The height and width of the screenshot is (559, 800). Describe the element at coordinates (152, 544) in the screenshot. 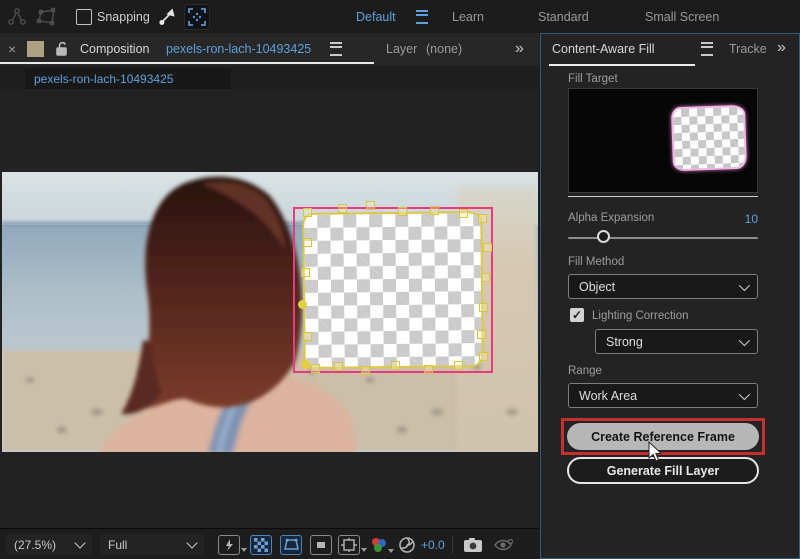

I see `resolution-dropdown: Full` at that location.